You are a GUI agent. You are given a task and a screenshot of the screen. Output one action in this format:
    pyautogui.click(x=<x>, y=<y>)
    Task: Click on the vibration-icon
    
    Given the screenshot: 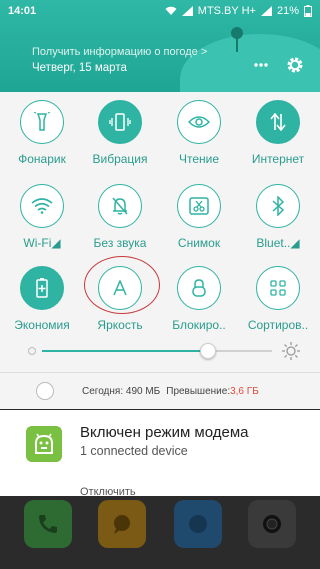 What is the action you would take?
    pyautogui.click(x=120, y=122)
    